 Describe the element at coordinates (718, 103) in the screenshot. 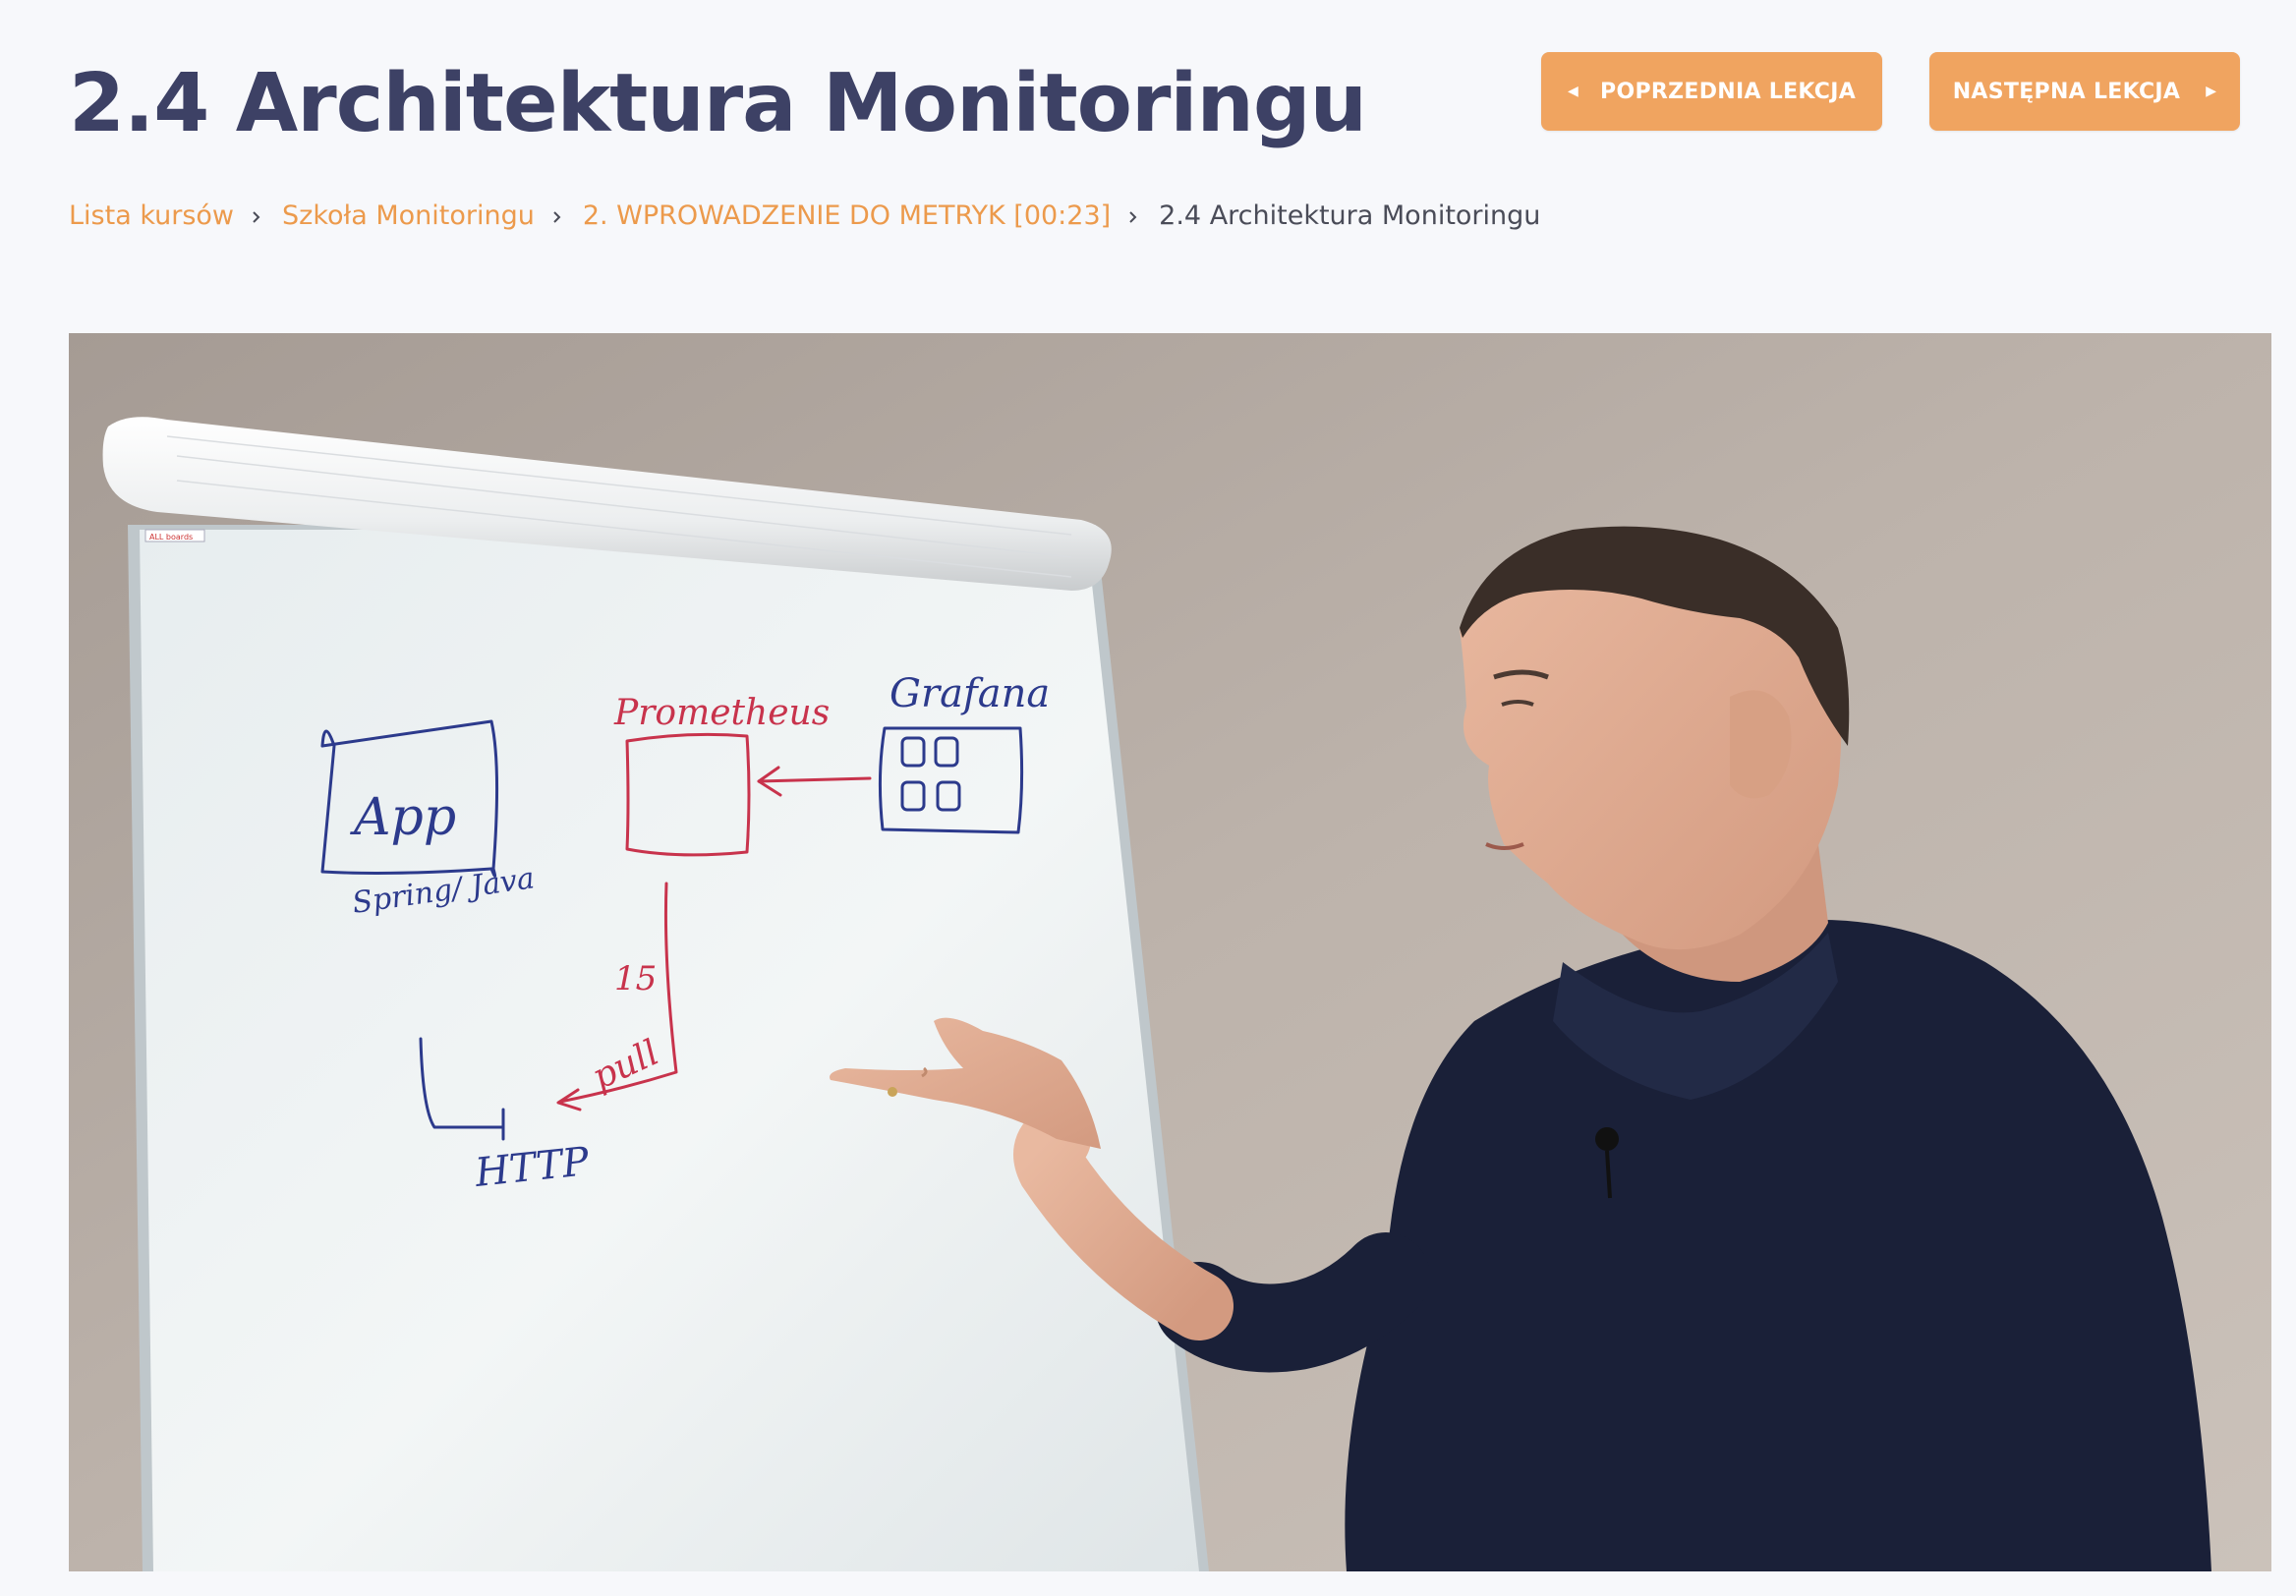

I see `page-title: 2.4 Architektura Monitoringu` at that location.